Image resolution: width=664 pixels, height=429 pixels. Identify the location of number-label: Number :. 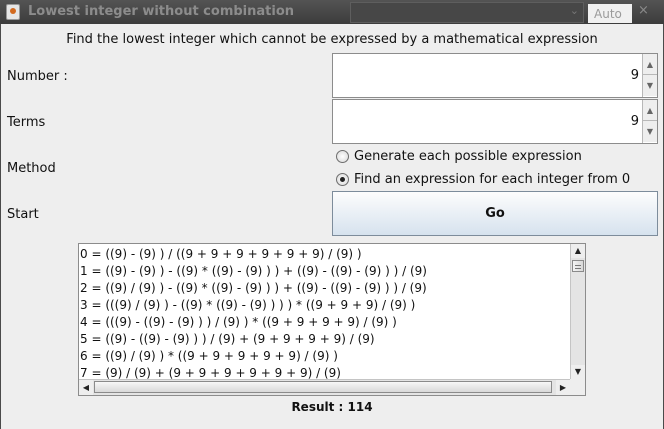
(37, 76).